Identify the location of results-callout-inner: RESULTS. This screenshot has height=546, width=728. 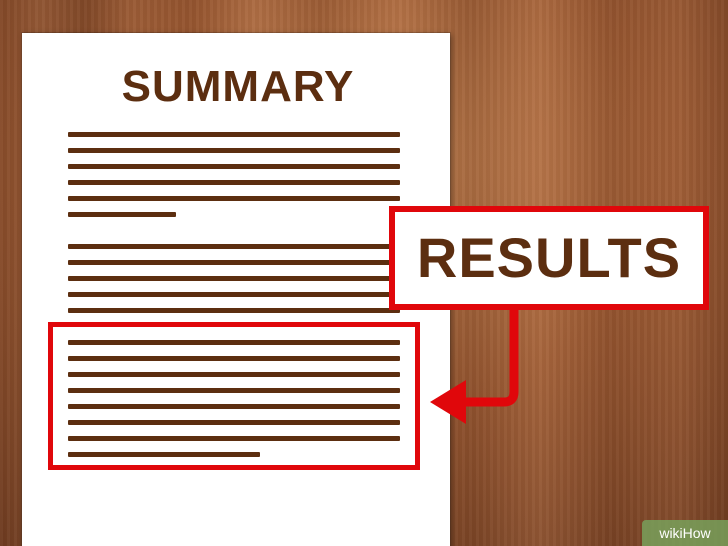
(549, 258).